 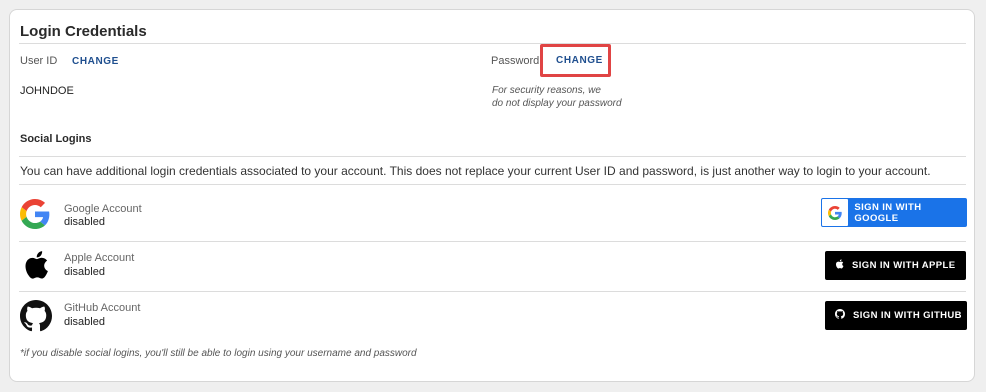 I want to click on change-user-id-link: CHANGE, so click(x=95, y=61).